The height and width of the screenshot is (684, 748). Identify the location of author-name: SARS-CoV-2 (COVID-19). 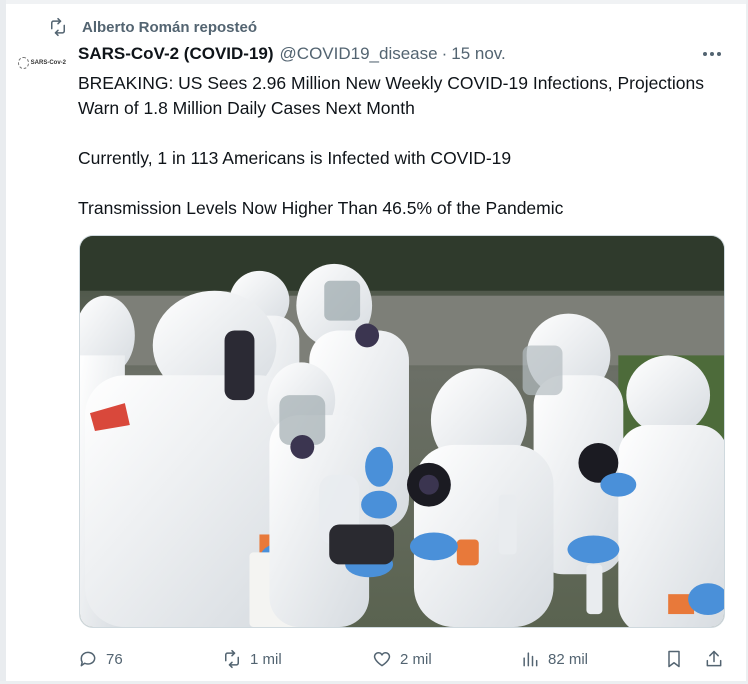
(176, 54).